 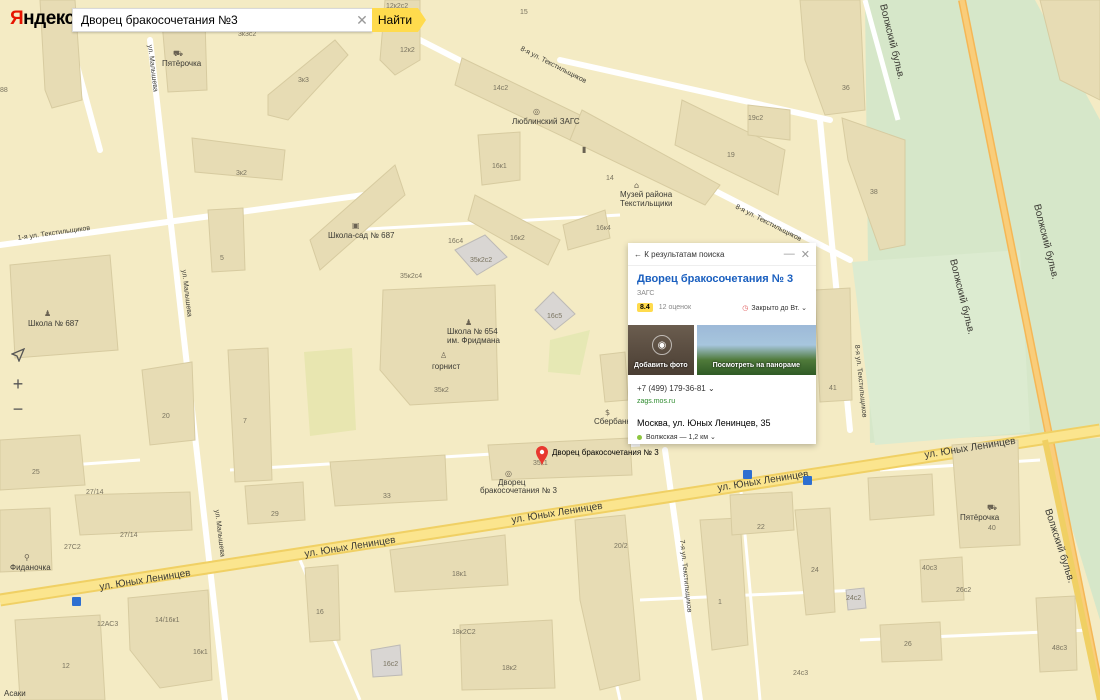 I want to click on svg-text: 18к2, so click(x=509, y=668).